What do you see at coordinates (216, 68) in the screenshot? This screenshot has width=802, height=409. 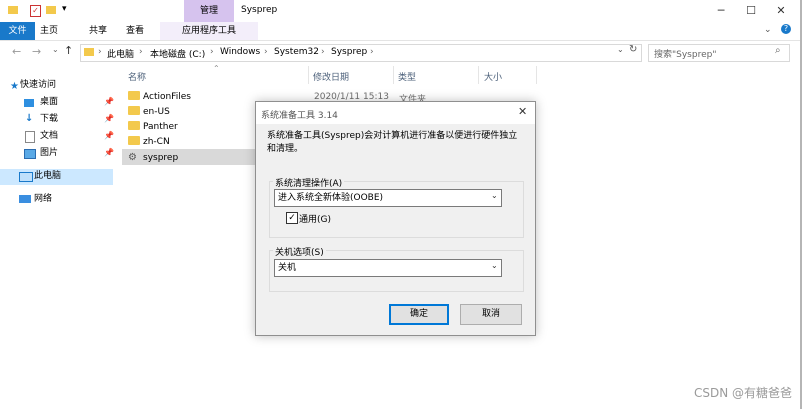 I see `sort-indicator-icon: ⌃` at bounding box center [216, 68].